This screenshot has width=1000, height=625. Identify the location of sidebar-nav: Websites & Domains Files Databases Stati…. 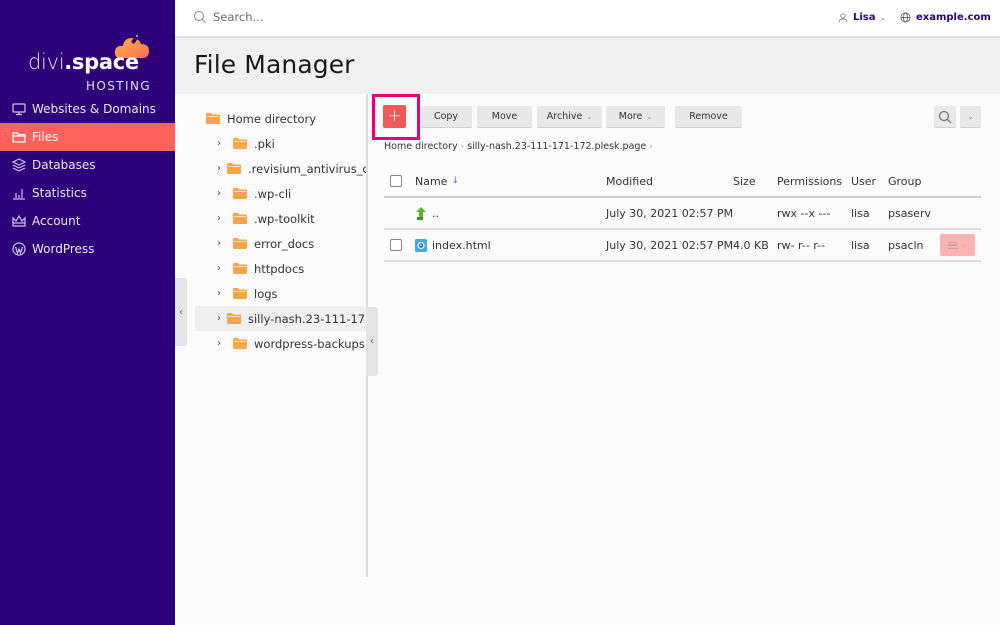
(87, 179).